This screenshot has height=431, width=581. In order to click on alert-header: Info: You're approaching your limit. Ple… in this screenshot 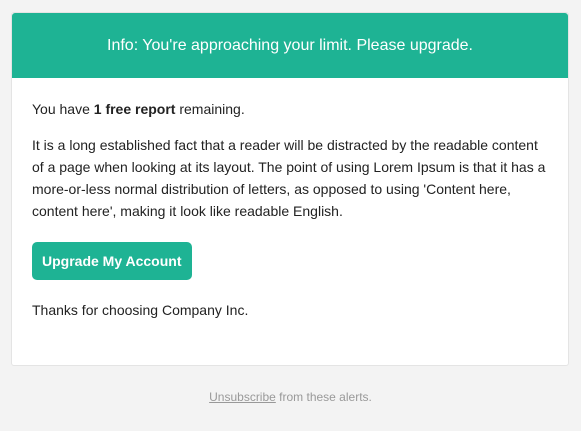, I will do `click(290, 45)`.